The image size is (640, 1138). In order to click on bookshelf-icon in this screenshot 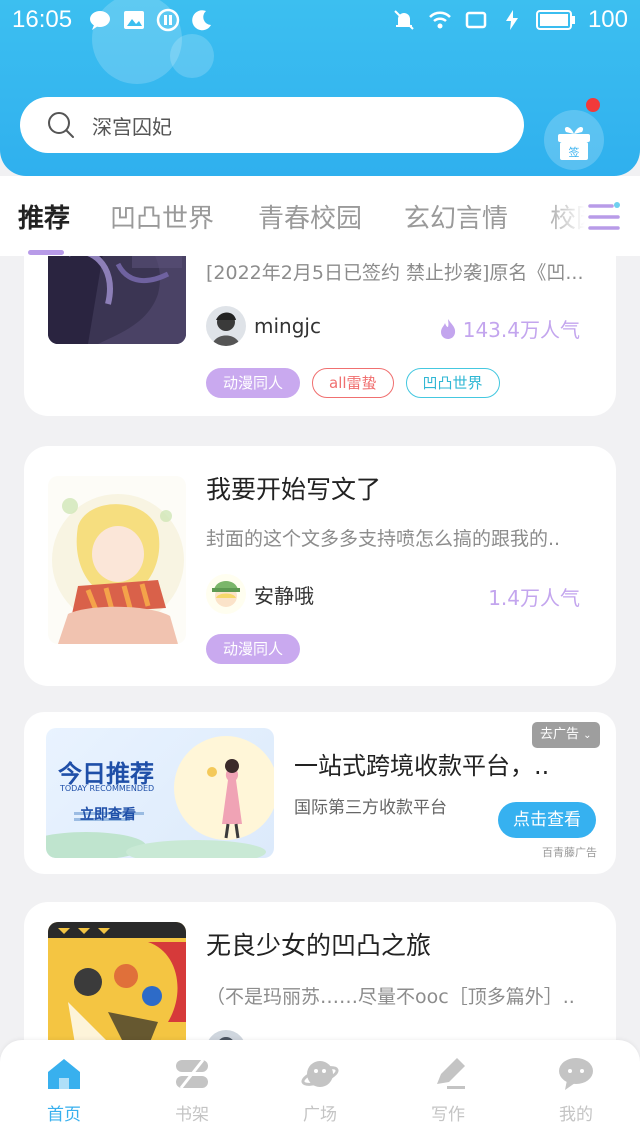, I will do `click(192, 1074)`.